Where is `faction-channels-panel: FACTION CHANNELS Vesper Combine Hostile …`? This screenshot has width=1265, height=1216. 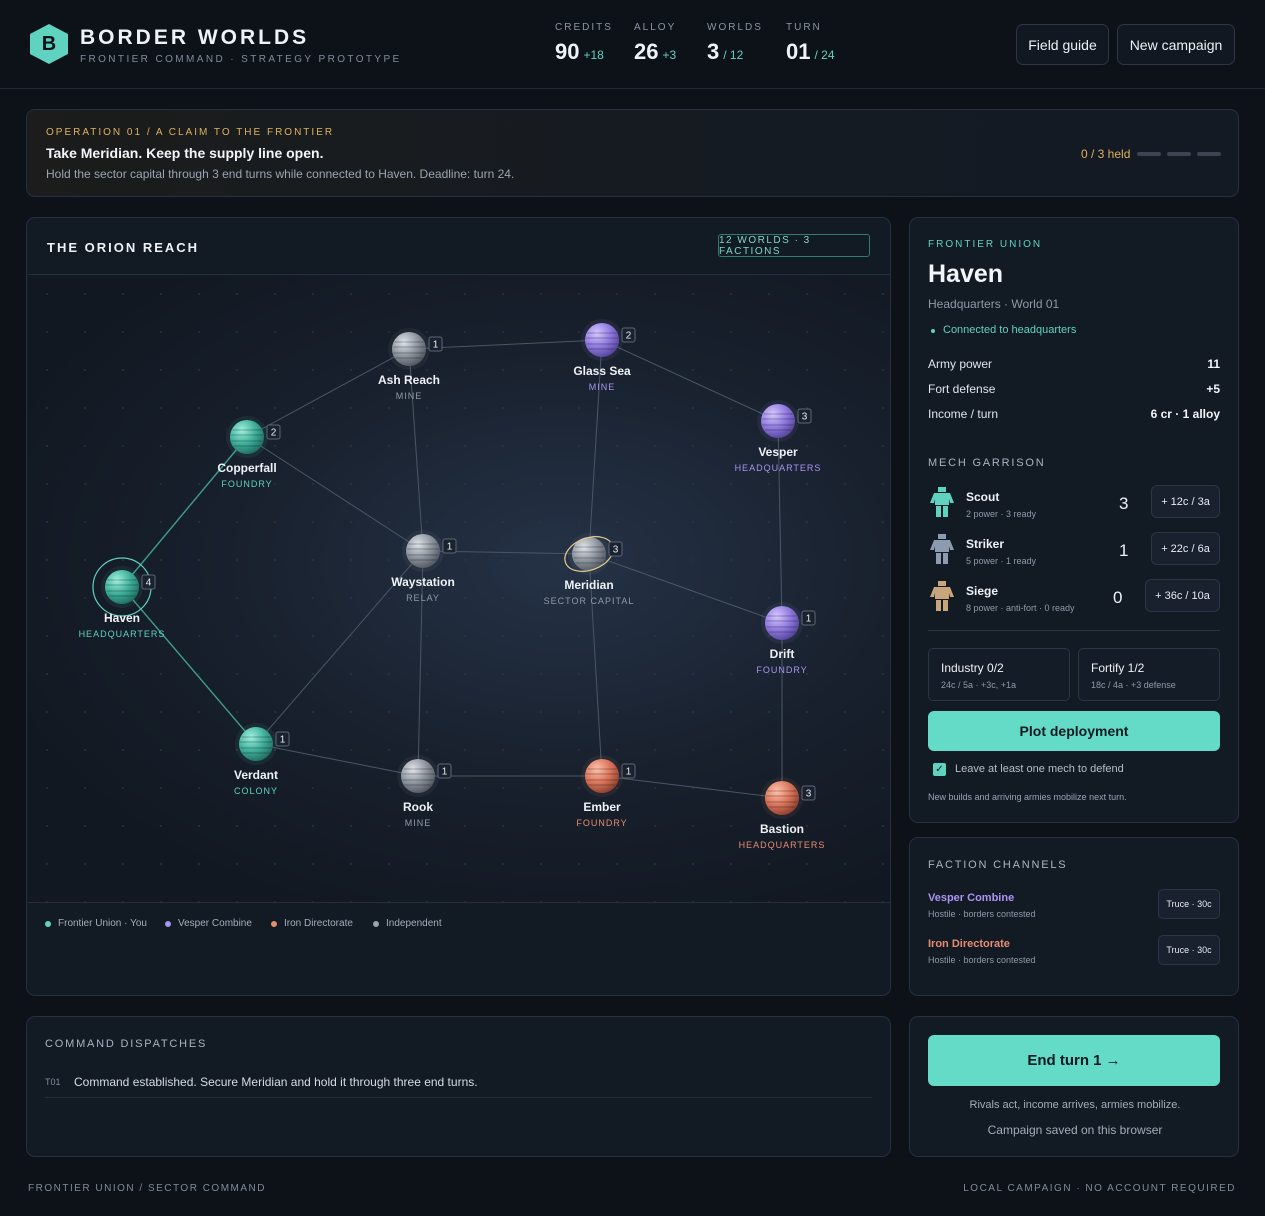 faction-channels-panel: FACTION CHANNELS Vesper Combine Hostile … is located at coordinates (1074, 916).